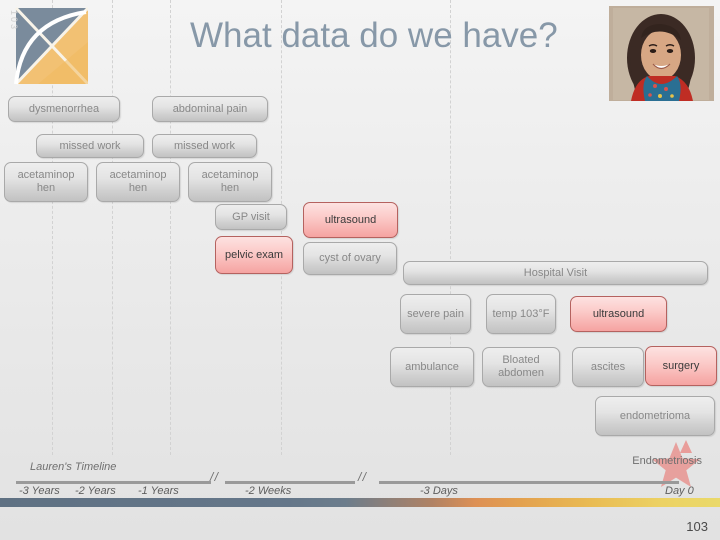 The image size is (720, 540). I want to click on timeline-node-label: Bloated abdomen, so click(521, 366).